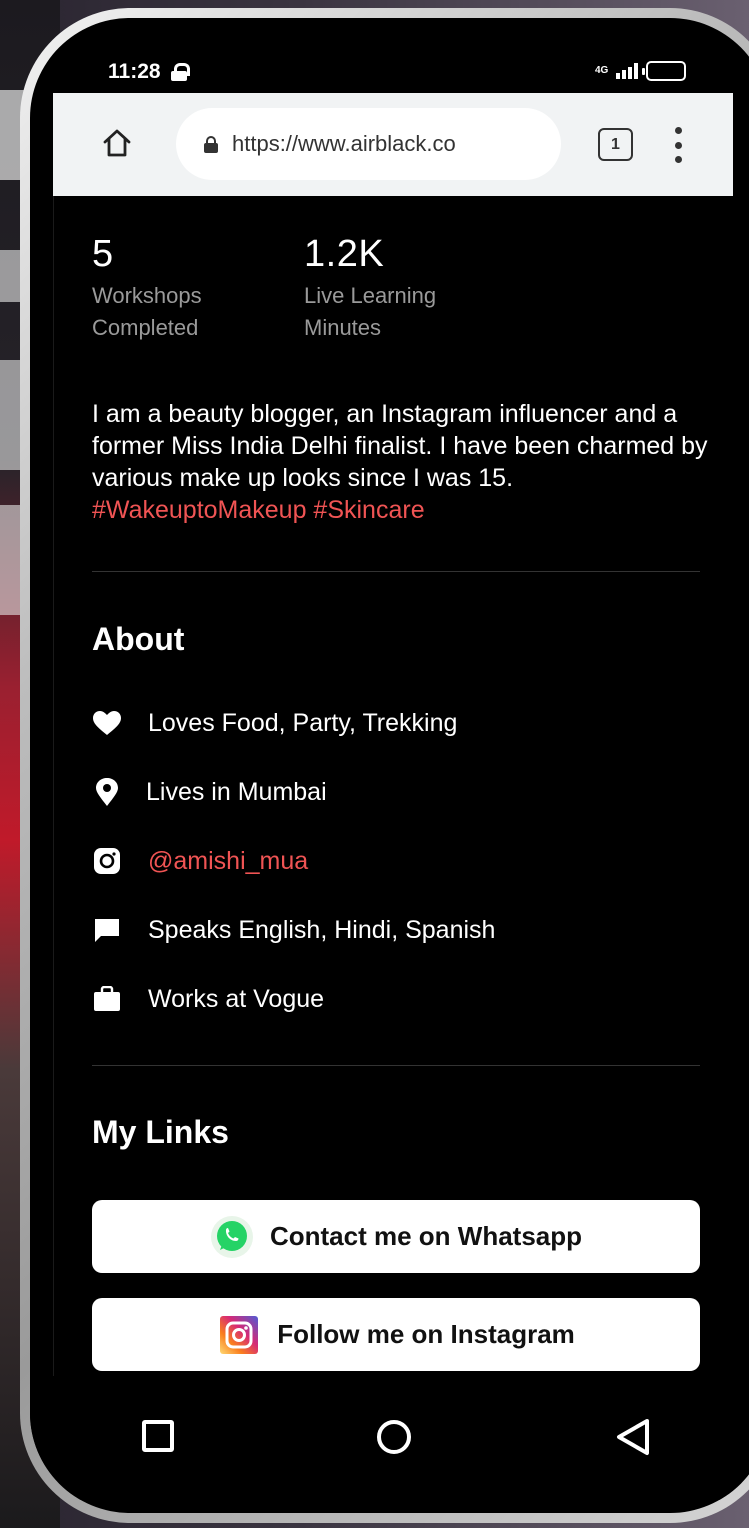  What do you see at coordinates (236, 998) in the screenshot?
I see `about-item-text: Works at Vogue` at bounding box center [236, 998].